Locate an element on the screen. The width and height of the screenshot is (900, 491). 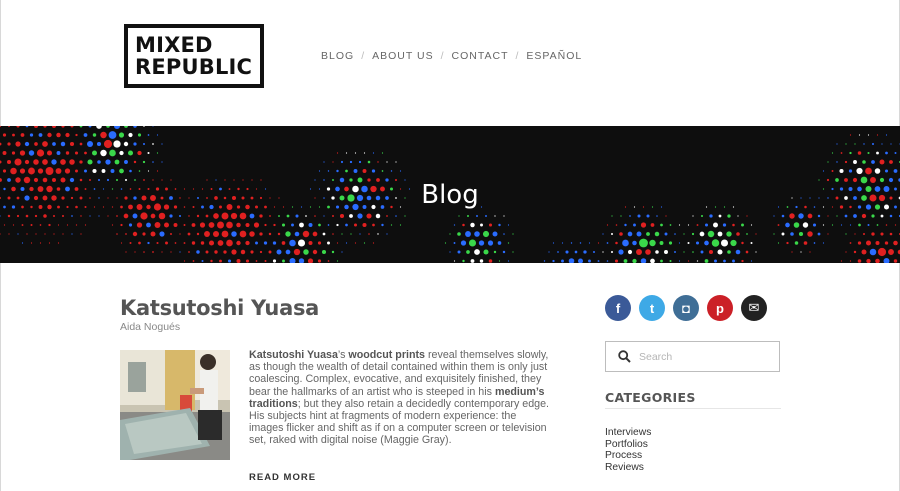
category-interviews: Interviews is located at coordinates (628, 432).